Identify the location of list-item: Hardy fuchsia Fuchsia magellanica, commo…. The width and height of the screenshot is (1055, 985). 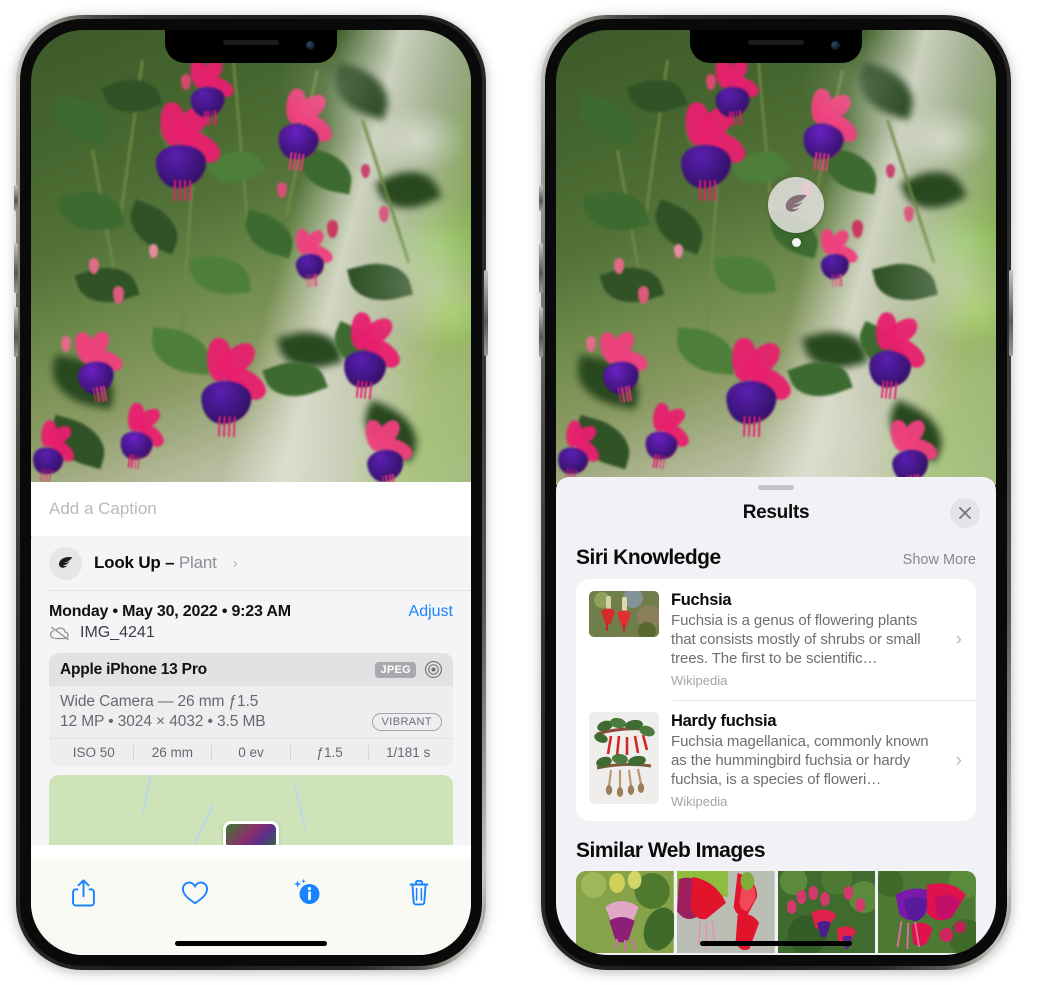
(776, 760).